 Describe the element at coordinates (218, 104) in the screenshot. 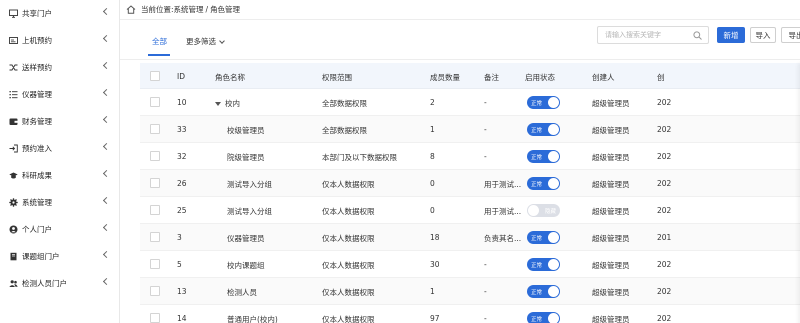

I see `expand-caret-icon` at that location.